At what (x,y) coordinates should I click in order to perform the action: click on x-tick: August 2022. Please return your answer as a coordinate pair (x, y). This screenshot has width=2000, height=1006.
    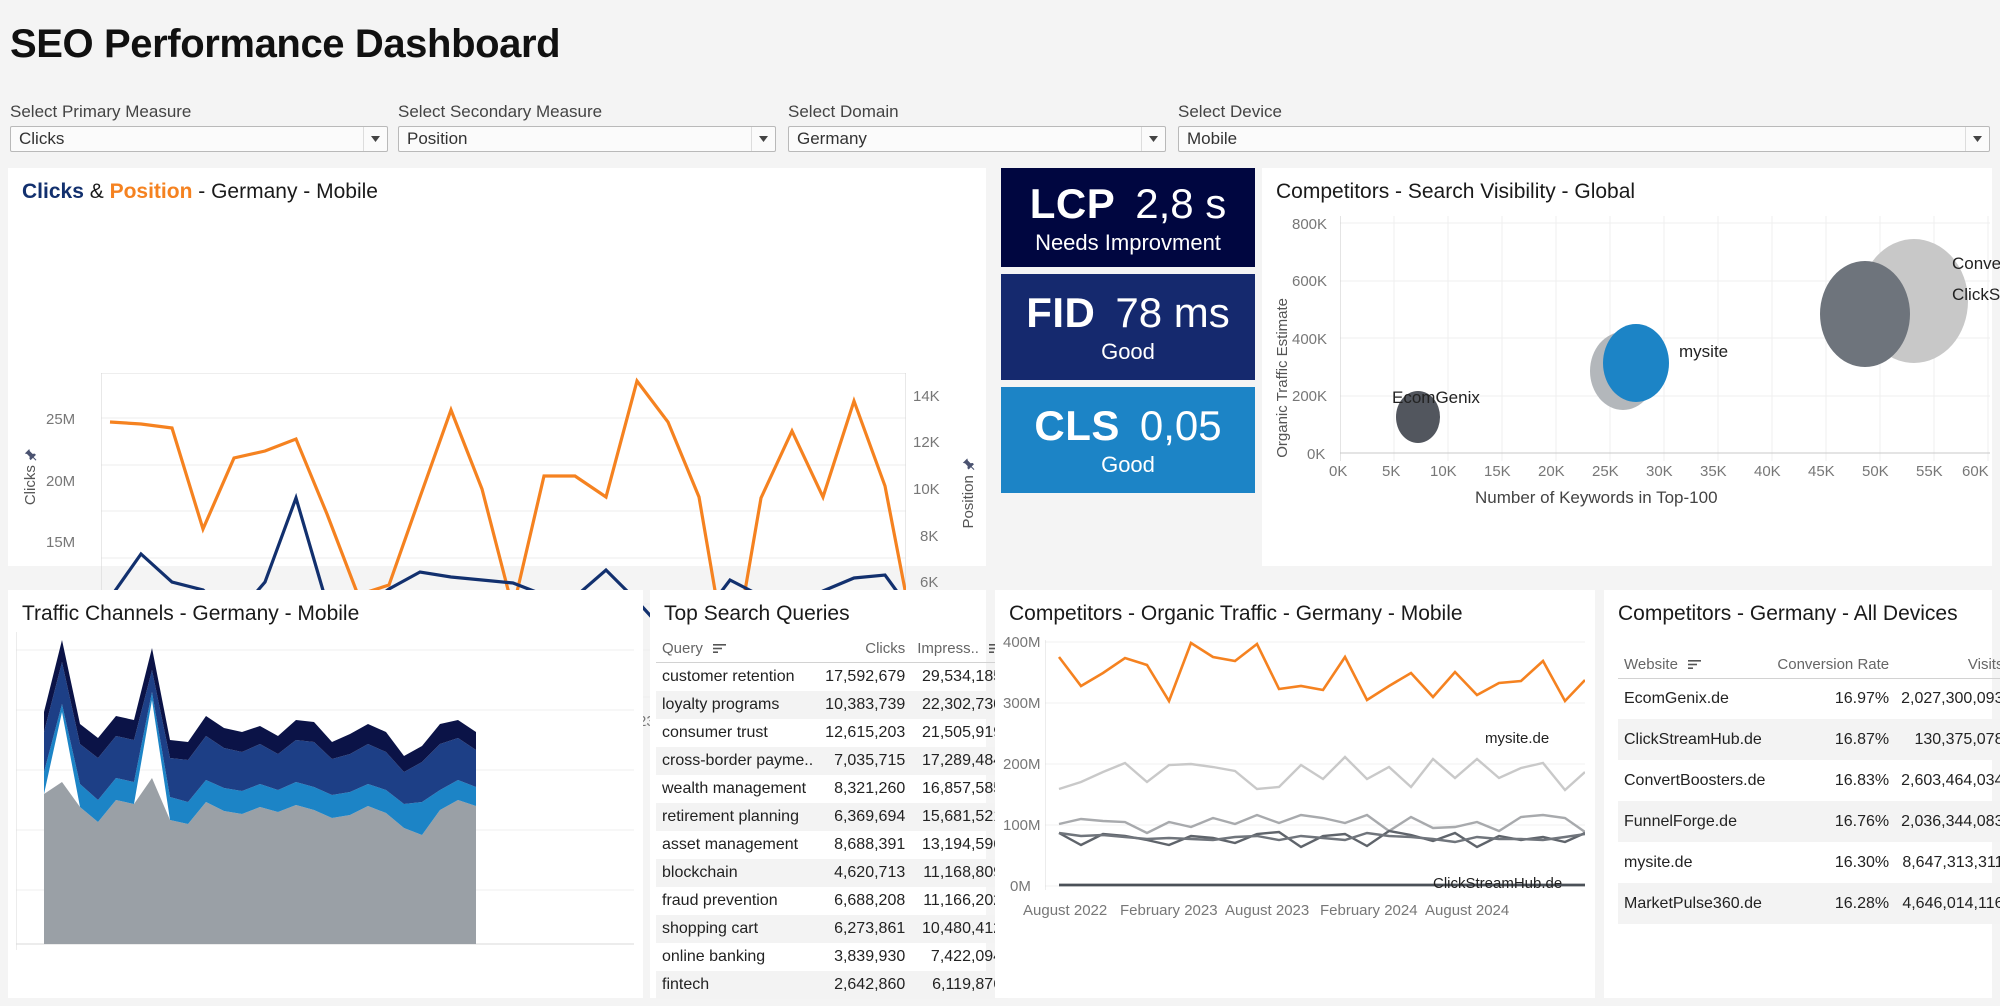
    Looking at the image, I should click on (1065, 910).